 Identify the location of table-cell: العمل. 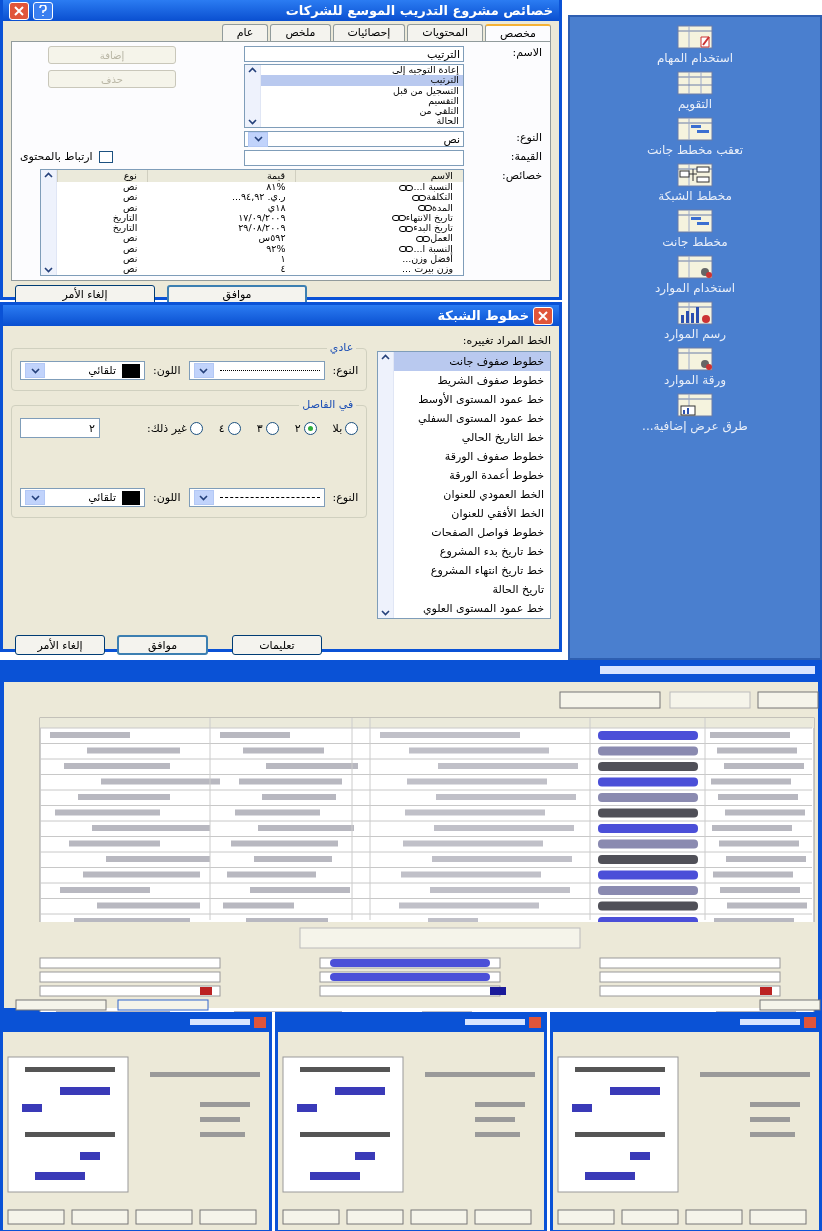
(379, 238).